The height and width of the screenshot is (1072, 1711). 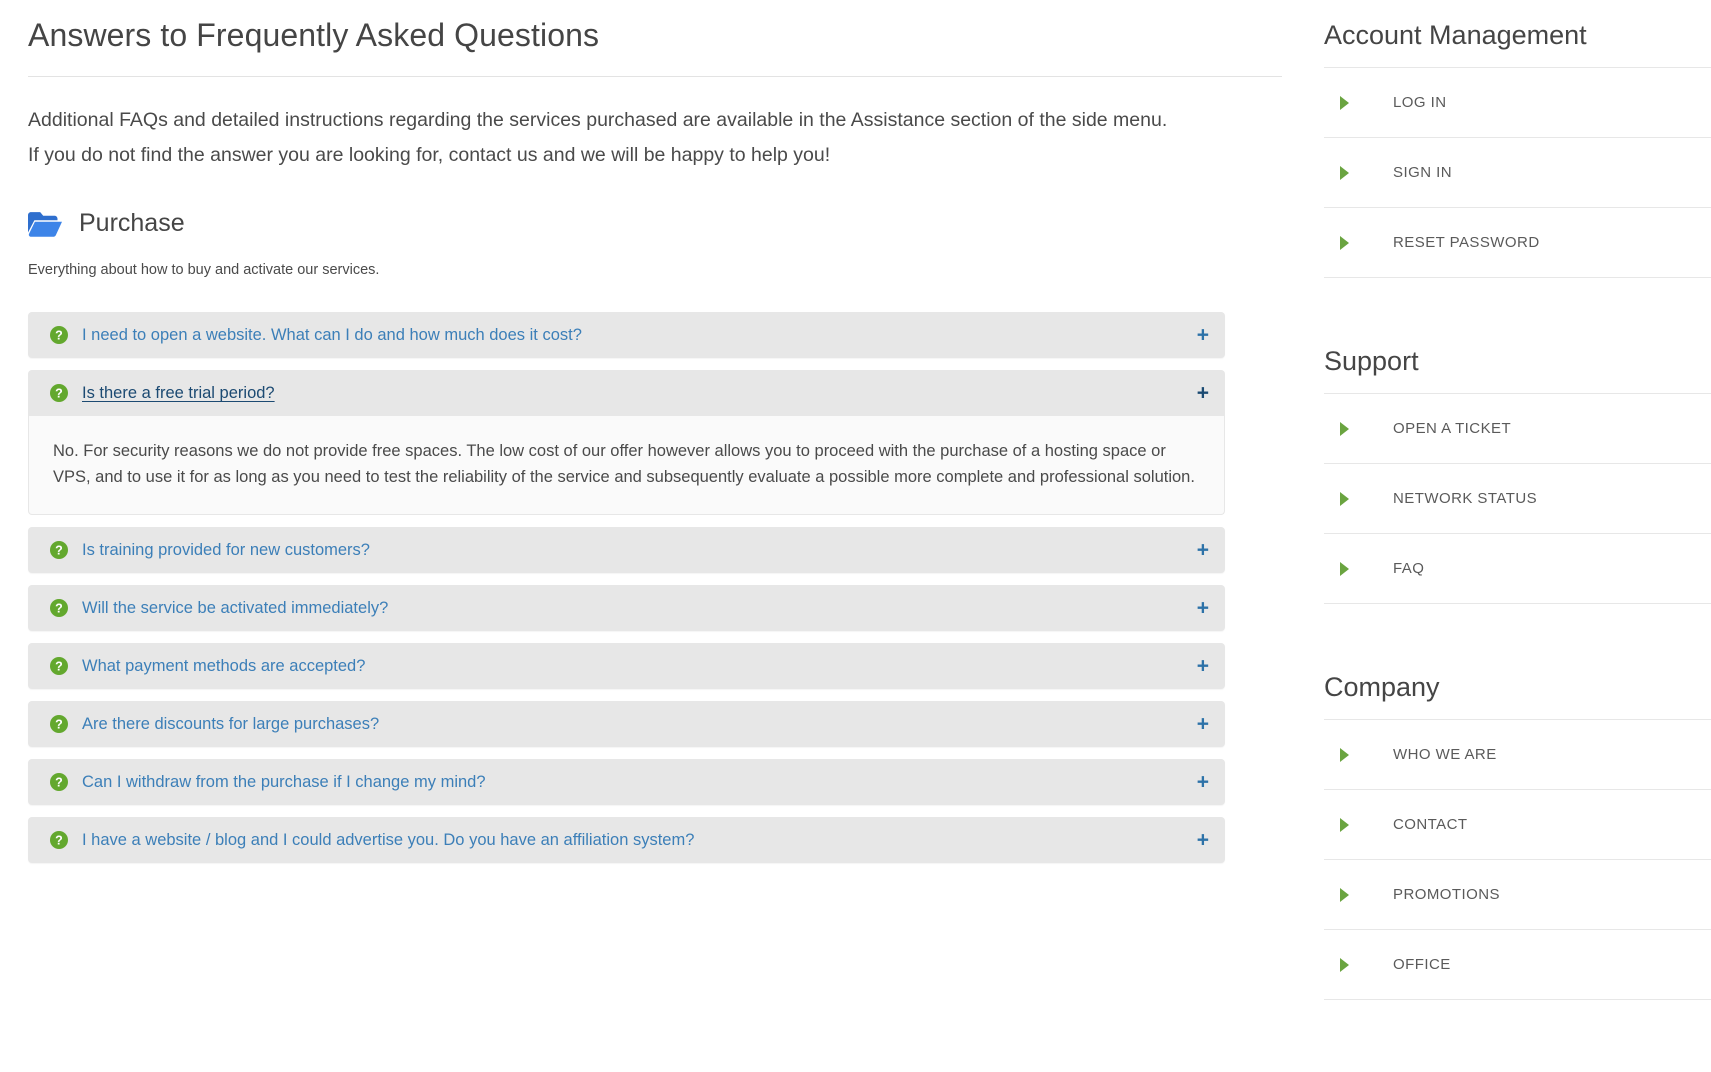 I want to click on sidebar-item-label: WHO WE ARE, so click(x=1445, y=754).